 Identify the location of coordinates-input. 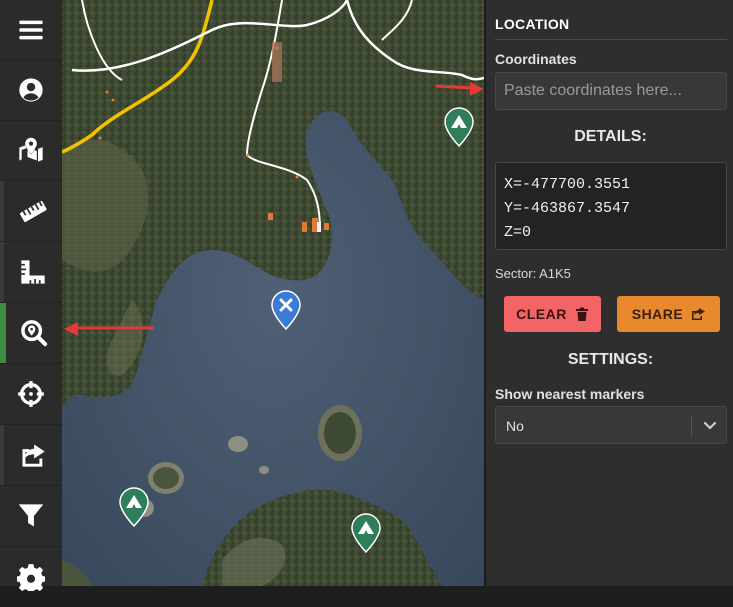
(611, 91).